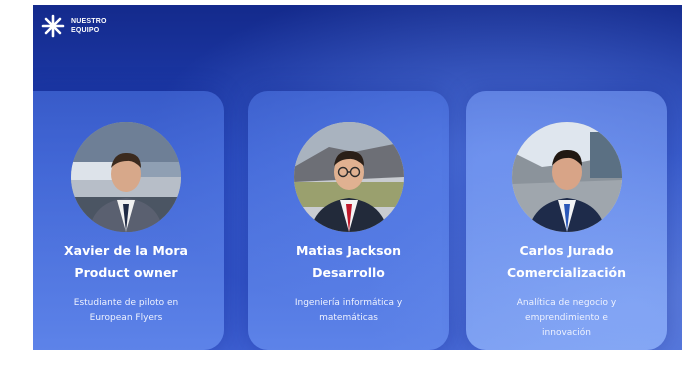 This screenshot has width=697, height=374. I want to click on member-description-line: Estudiante de piloto en, so click(126, 303).